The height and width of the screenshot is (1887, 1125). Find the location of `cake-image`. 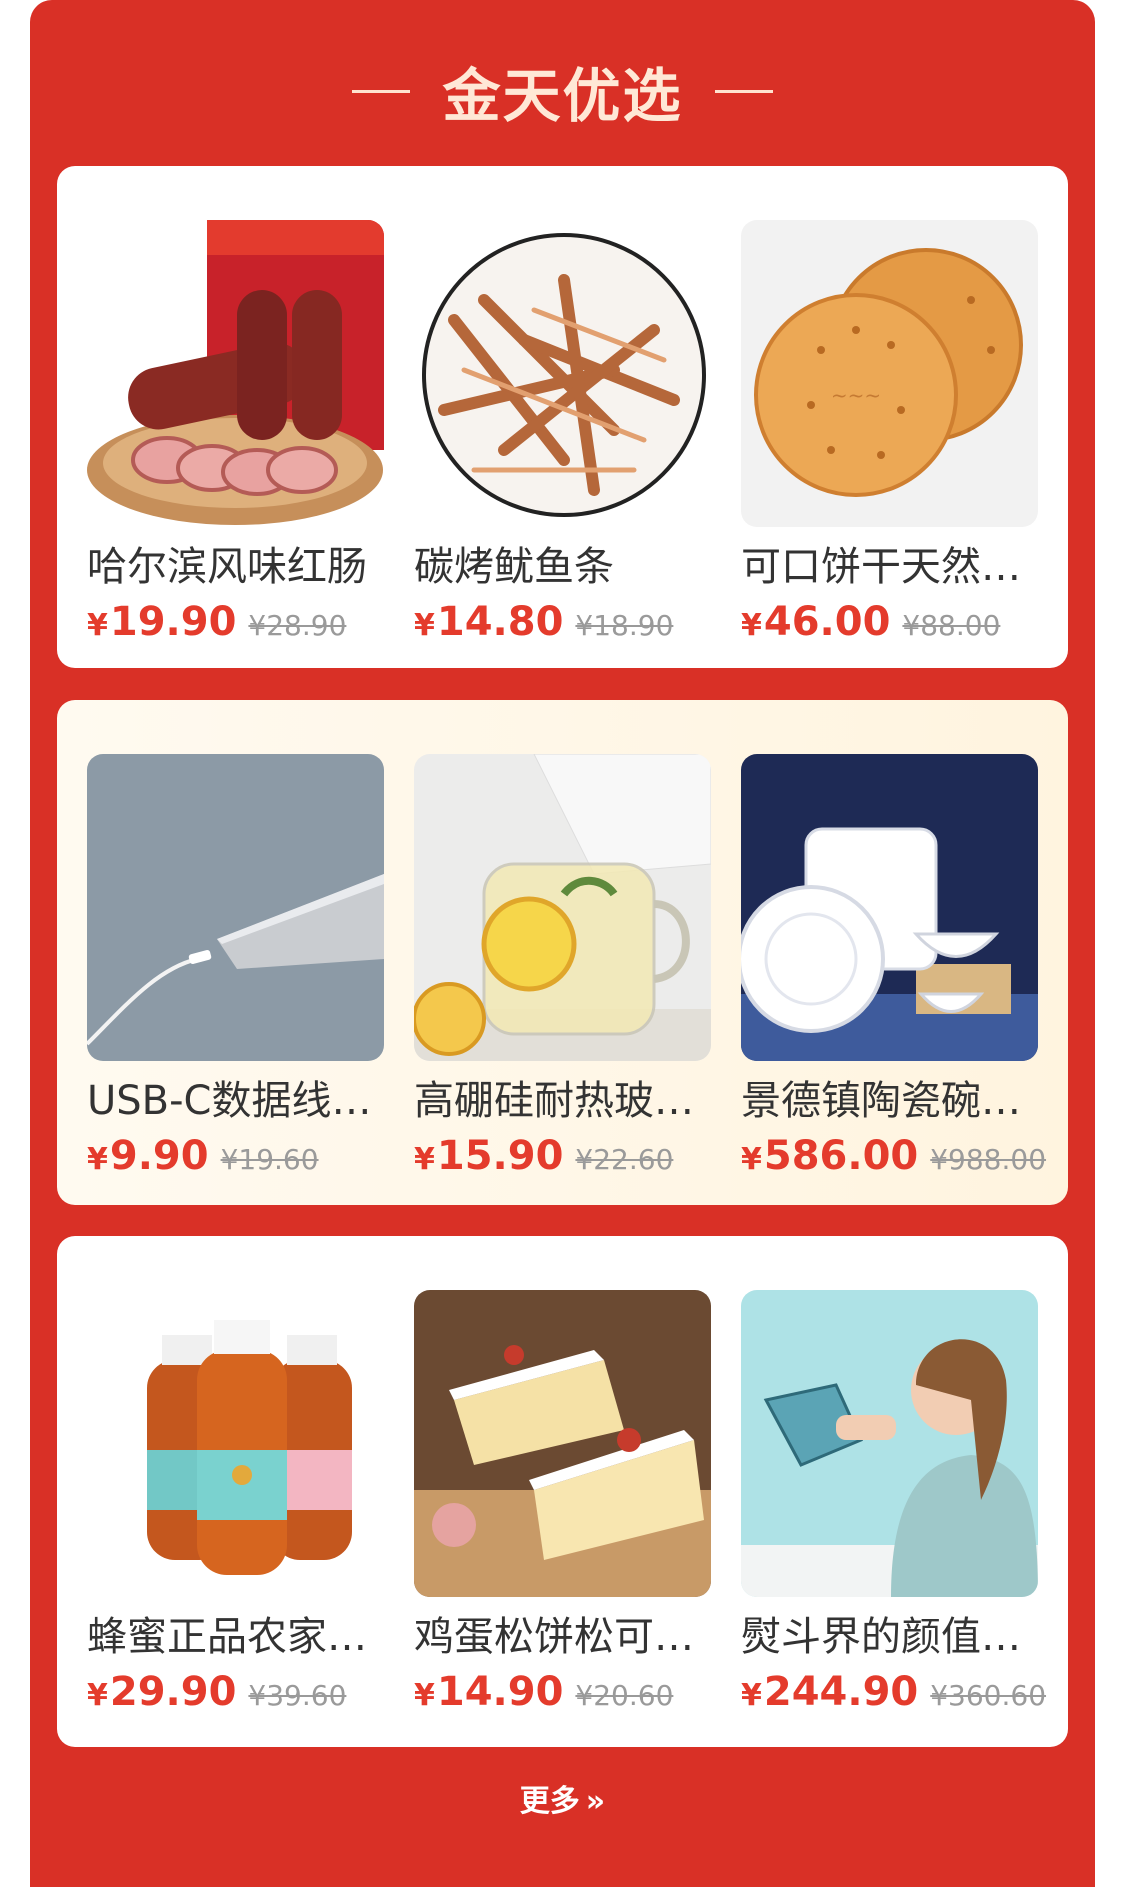

cake-image is located at coordinates (562, 1443).